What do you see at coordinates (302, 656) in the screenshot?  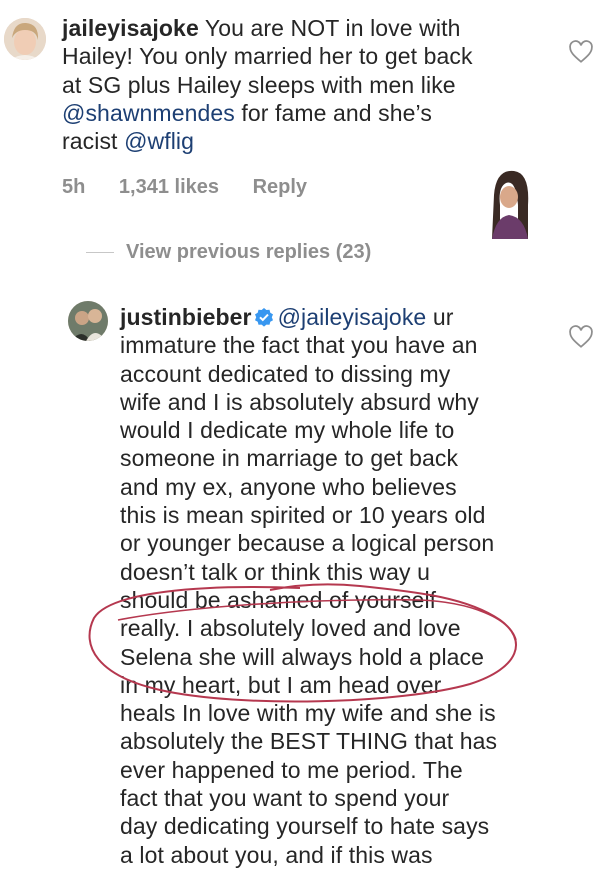 I see `comment-line: Selena she will always hold a place` at bounding box center [302, 656].